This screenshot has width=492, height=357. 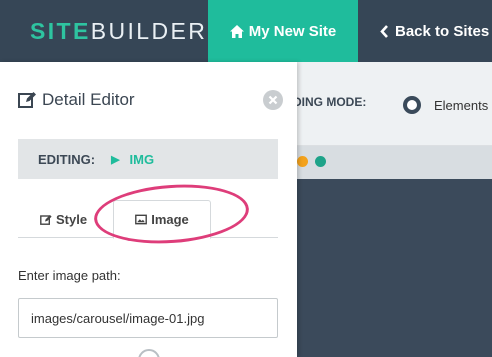 I want to click on image-icon, so click(x=141, y=219).